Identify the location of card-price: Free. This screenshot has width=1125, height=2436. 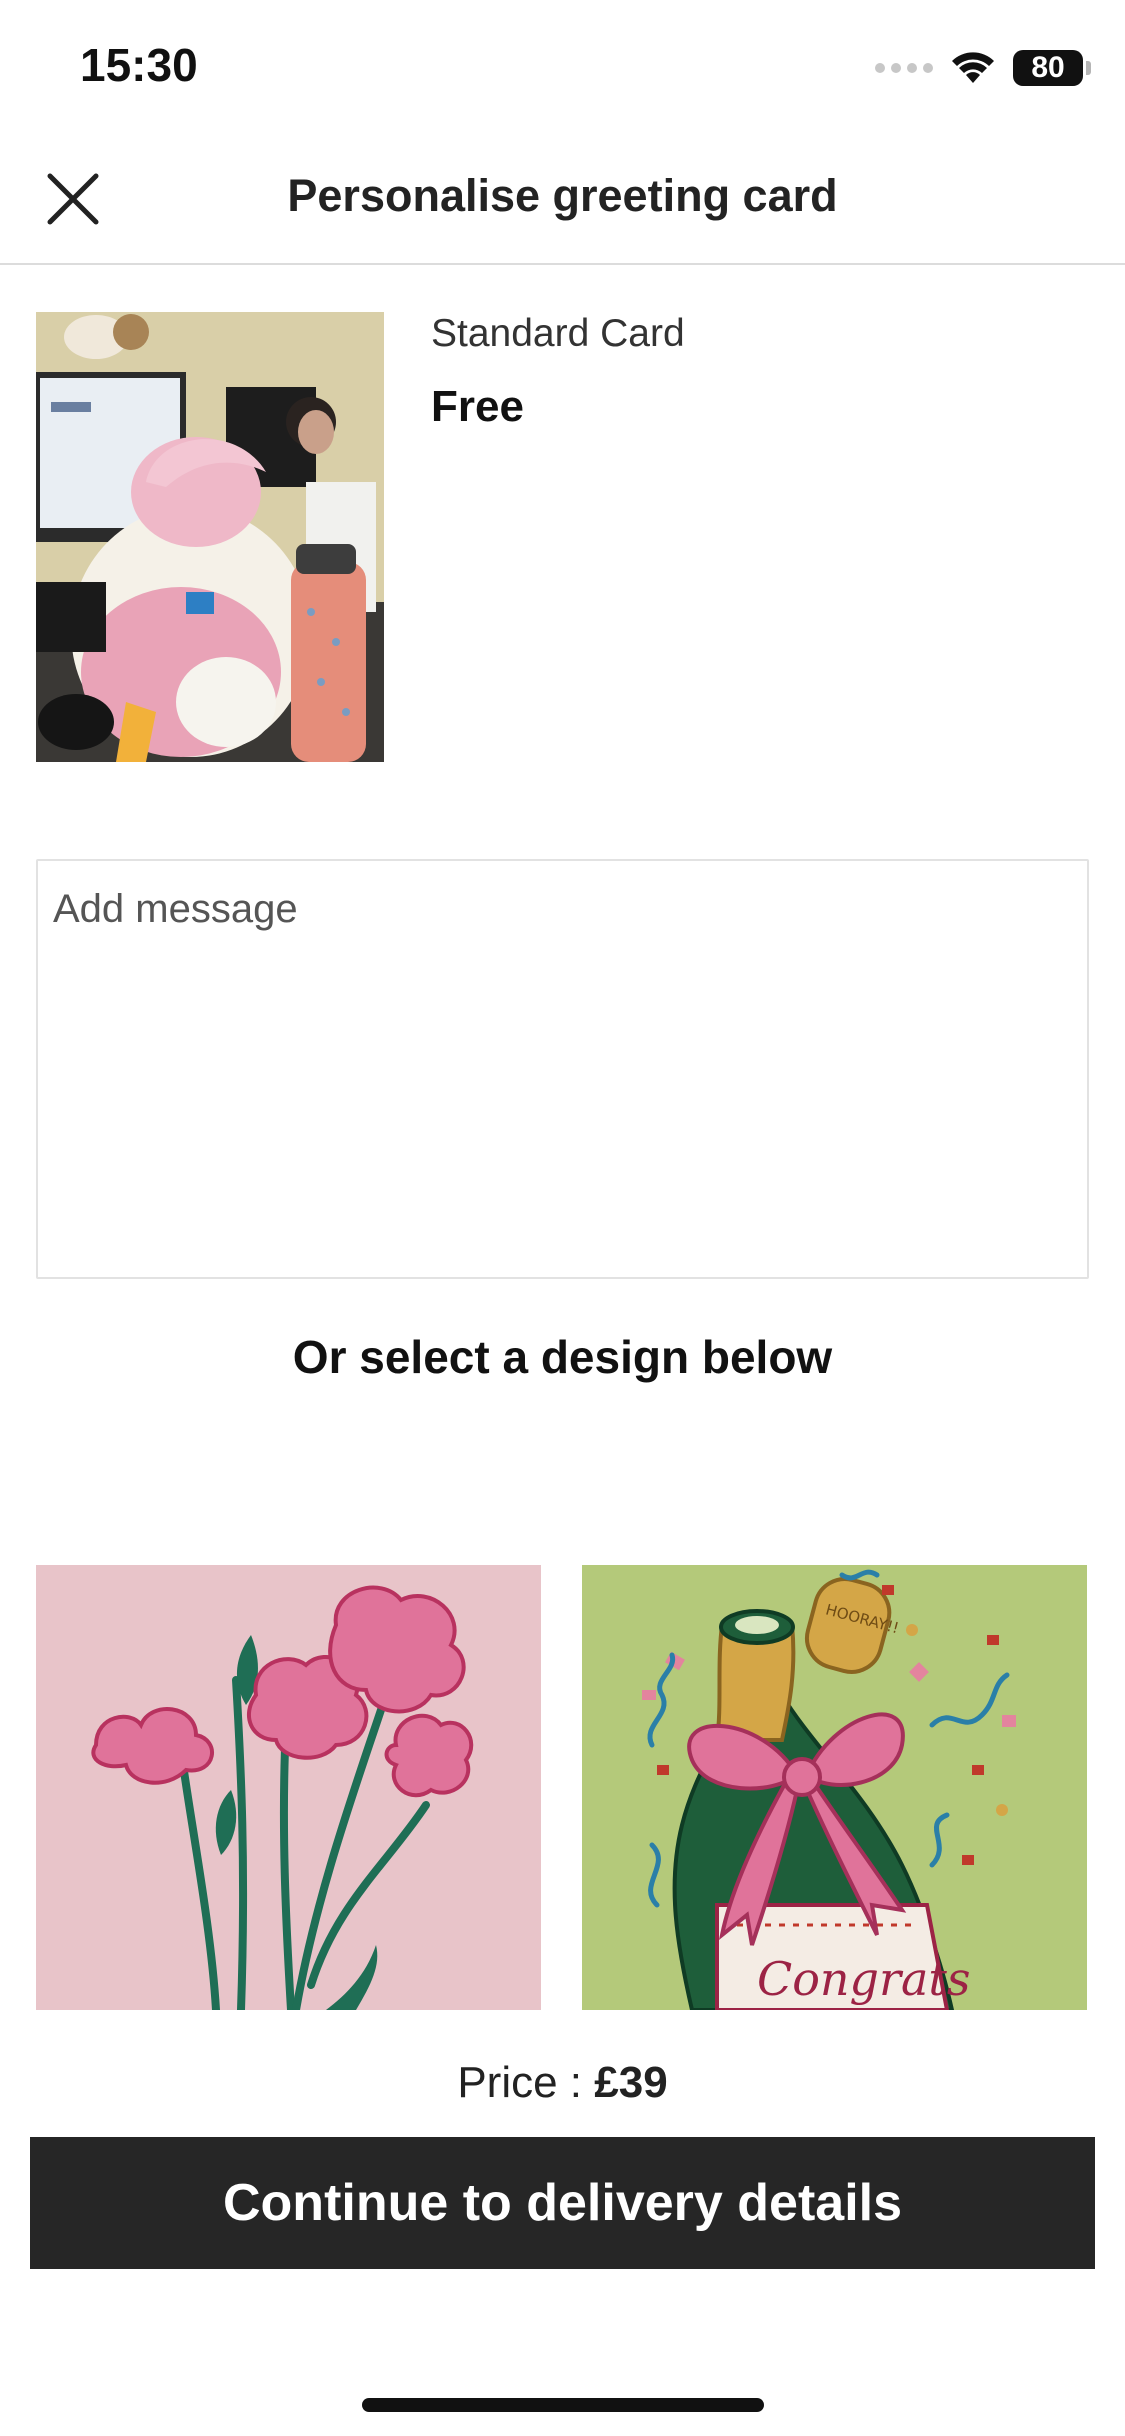
(477, 406).